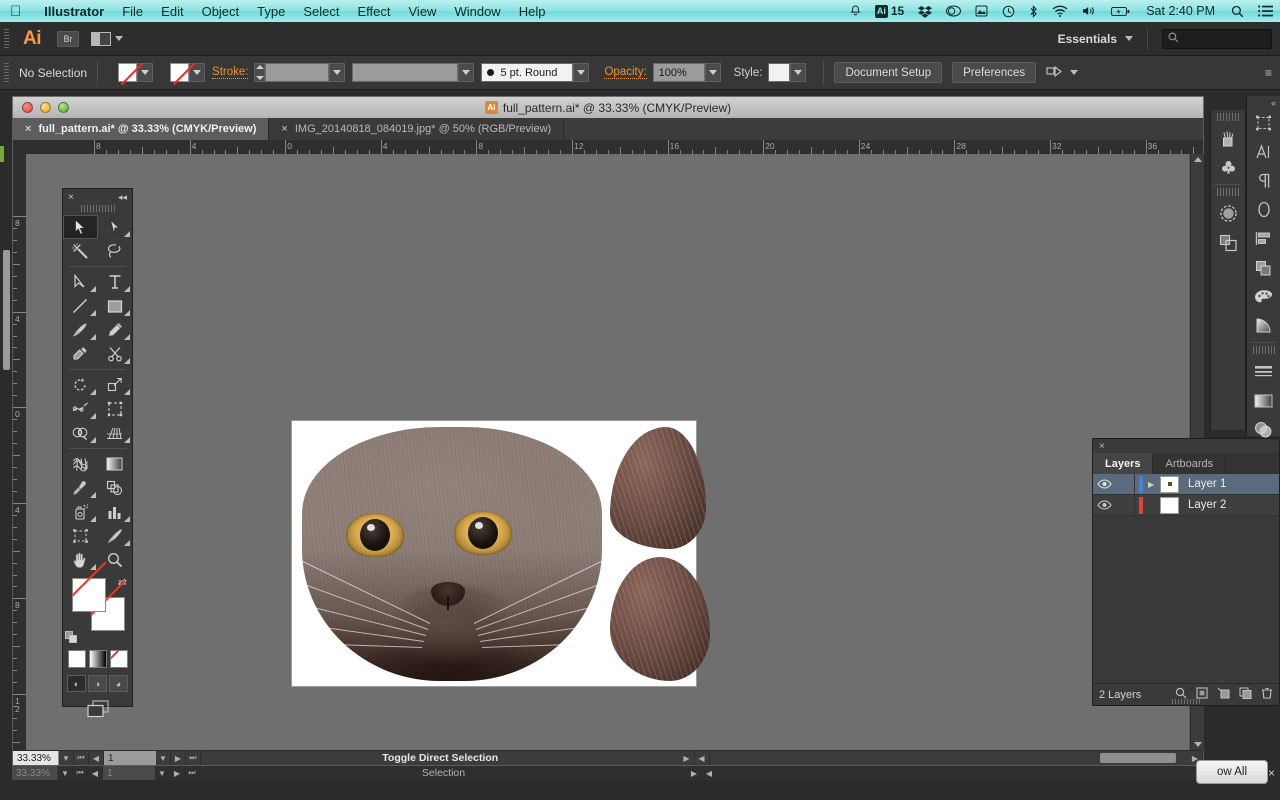 The height and width of the screenshot is (800, 1280). I want to click on workspace-chevron-down-icon, so click(1129, 38).